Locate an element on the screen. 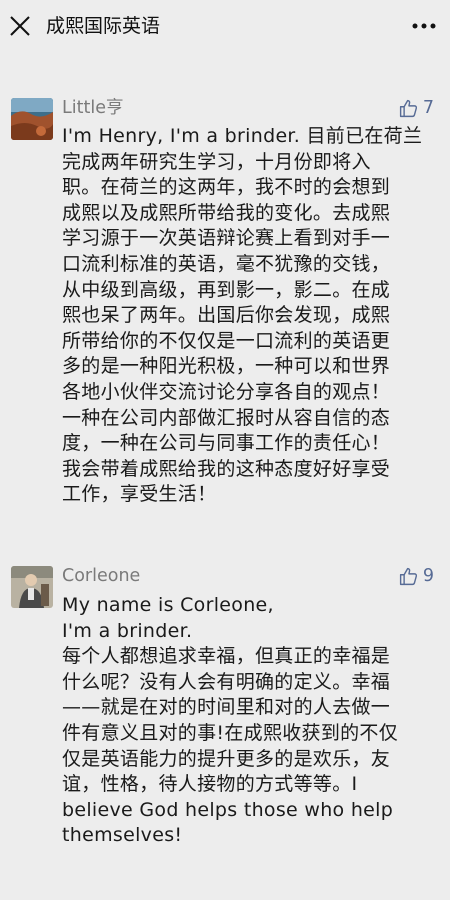 The height and width of the screenshot is (900, 450). like-button: 7 is located at coordinates (416, 108).